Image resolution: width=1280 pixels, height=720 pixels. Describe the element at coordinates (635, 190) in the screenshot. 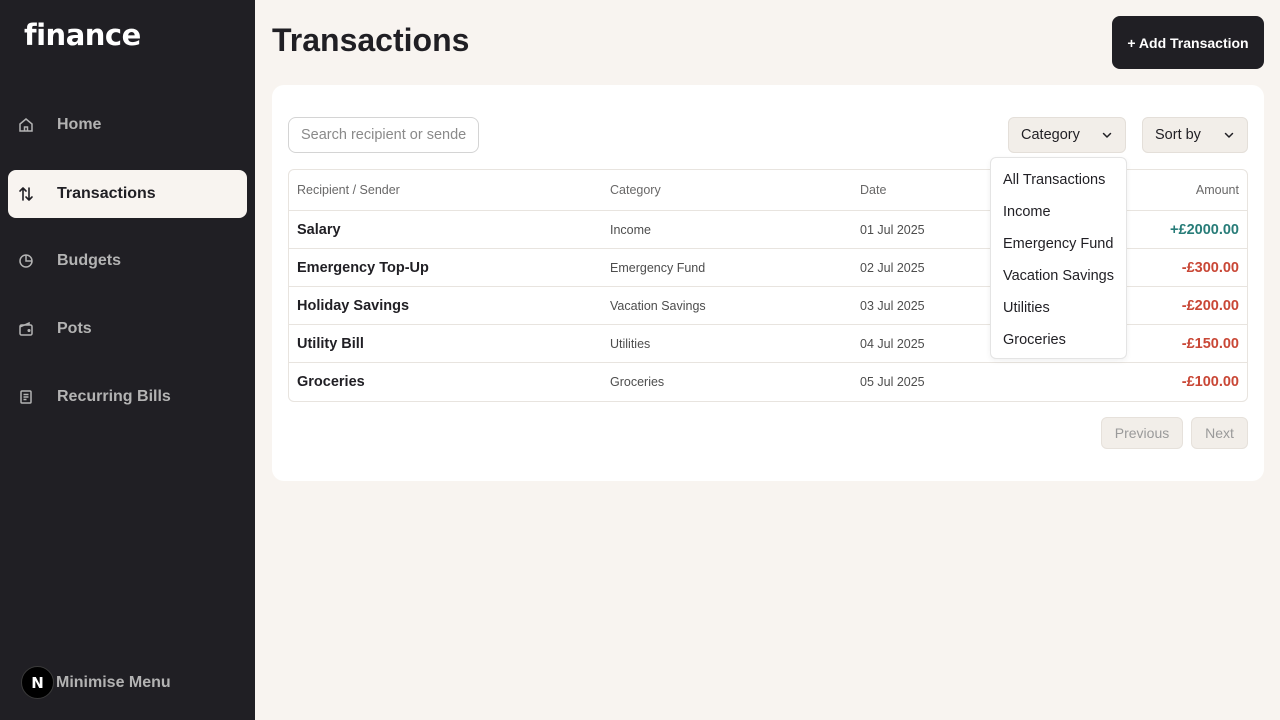

I see `column-header-category: Category` at that location.